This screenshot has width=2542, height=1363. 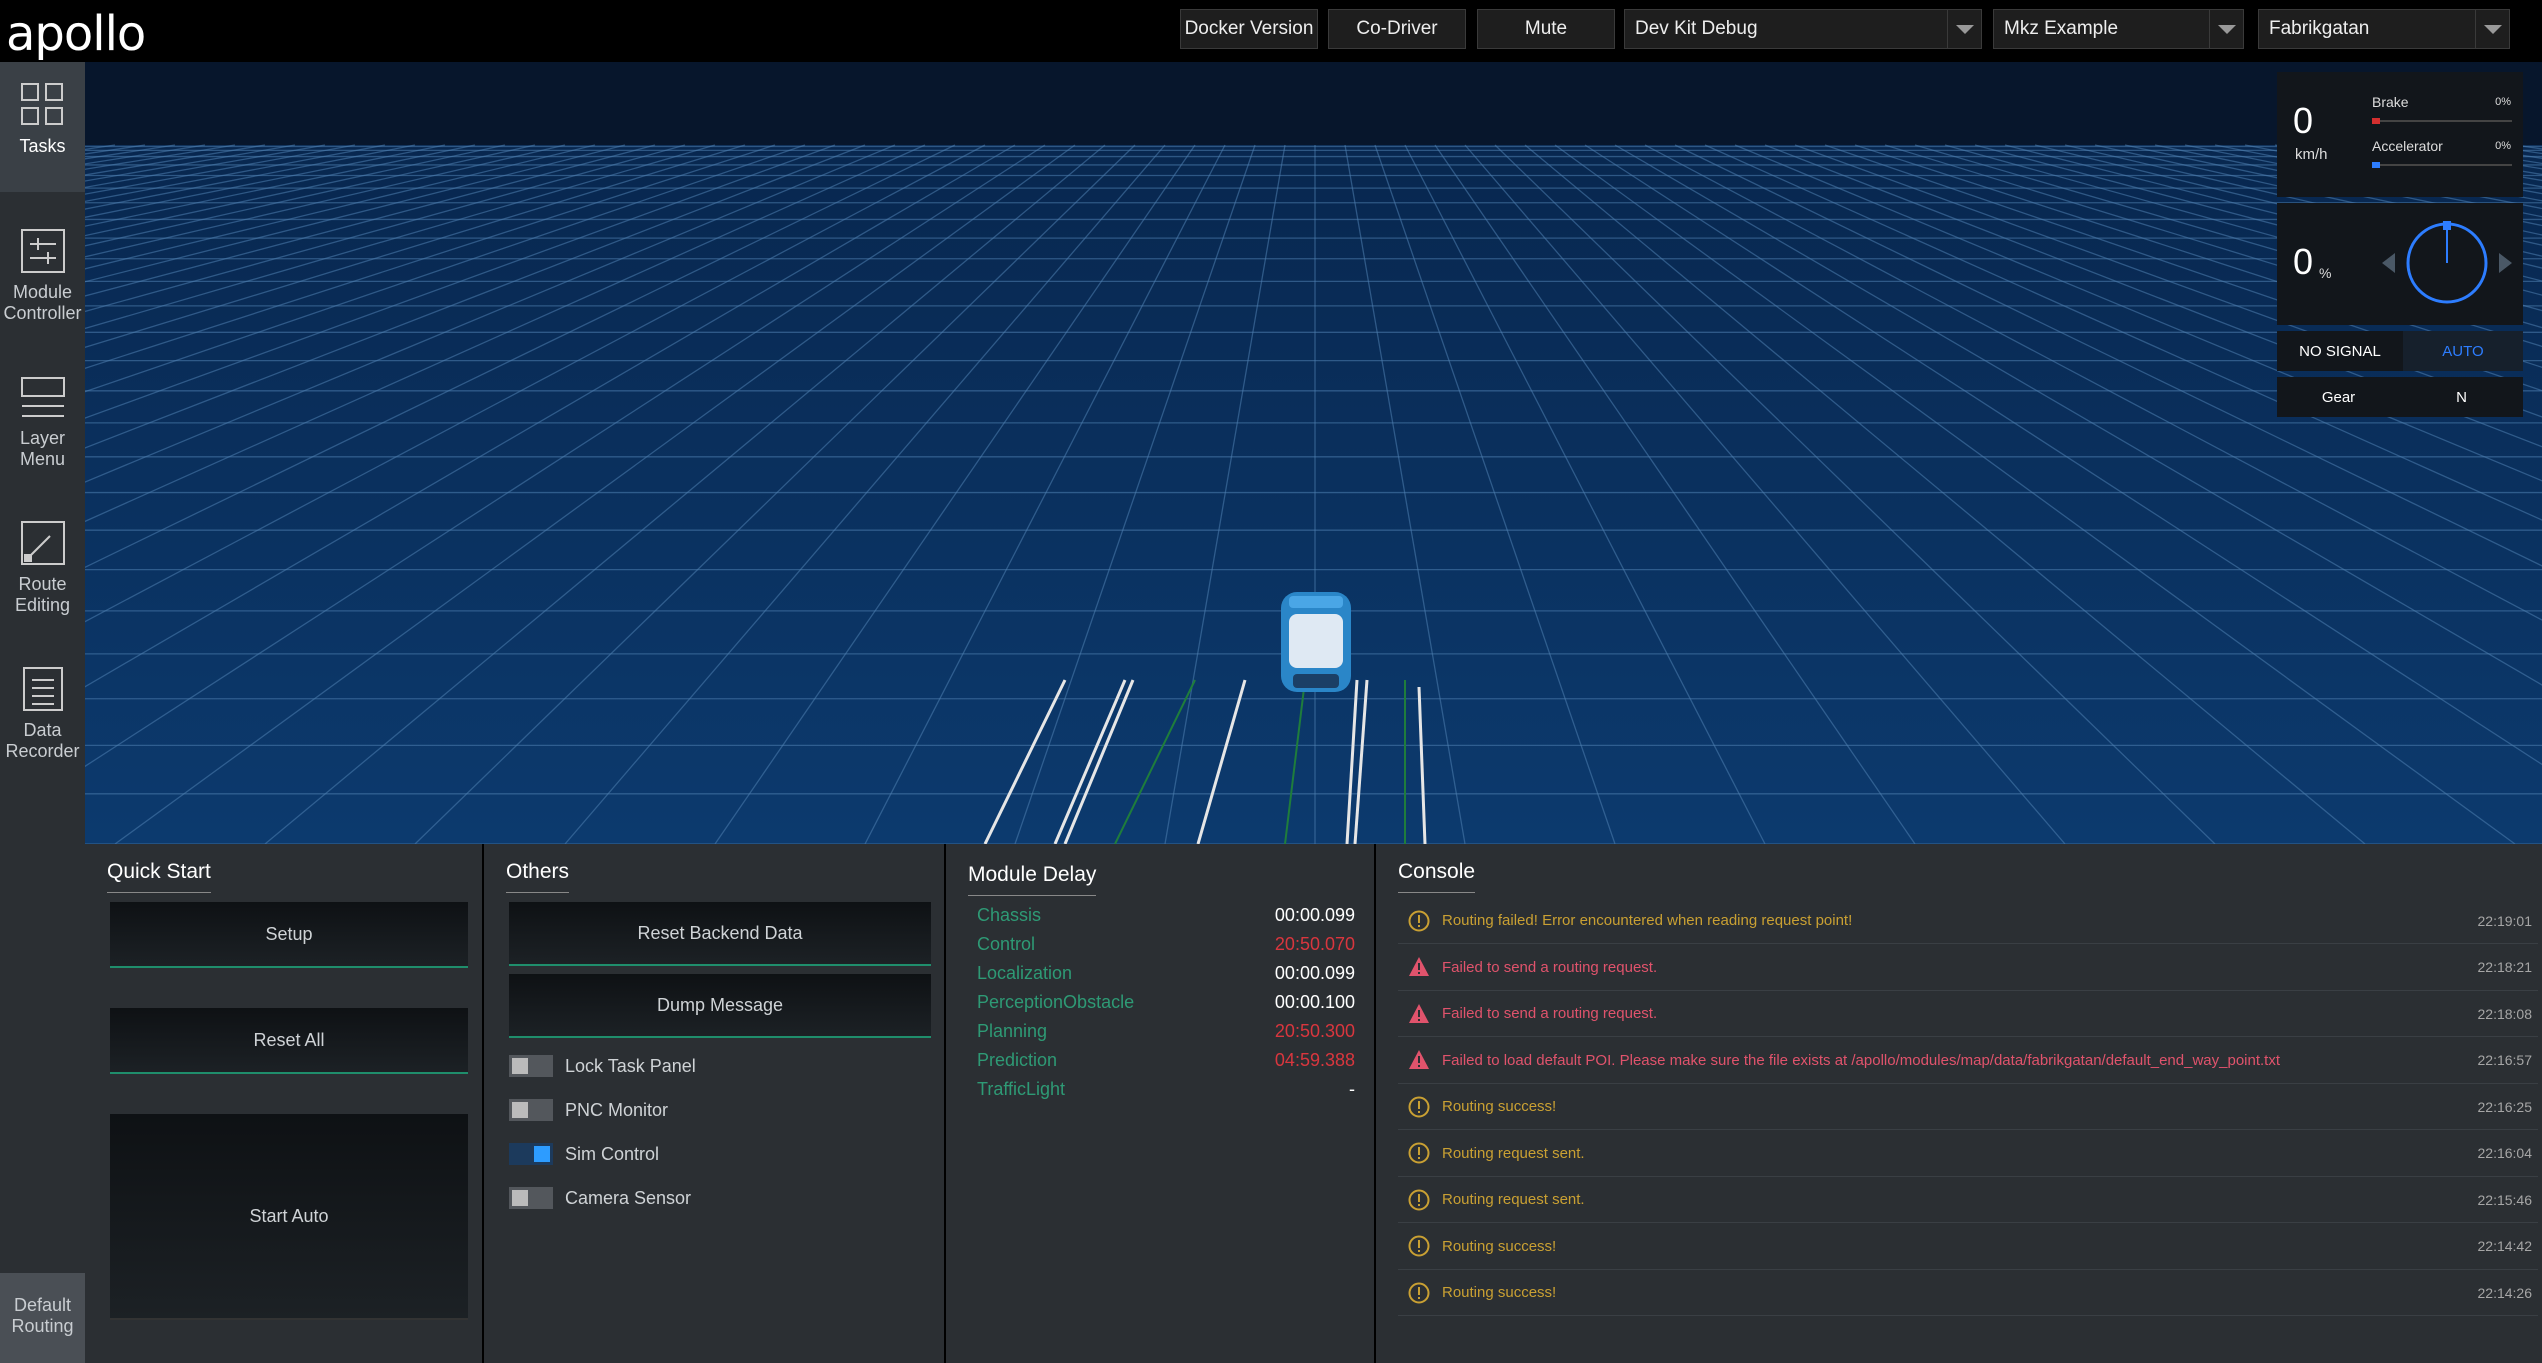 What do you see at coordinates (2376, 165) in the screenshot?
I see `accelerator-bar-fill` at bounding box center [2376, 165].